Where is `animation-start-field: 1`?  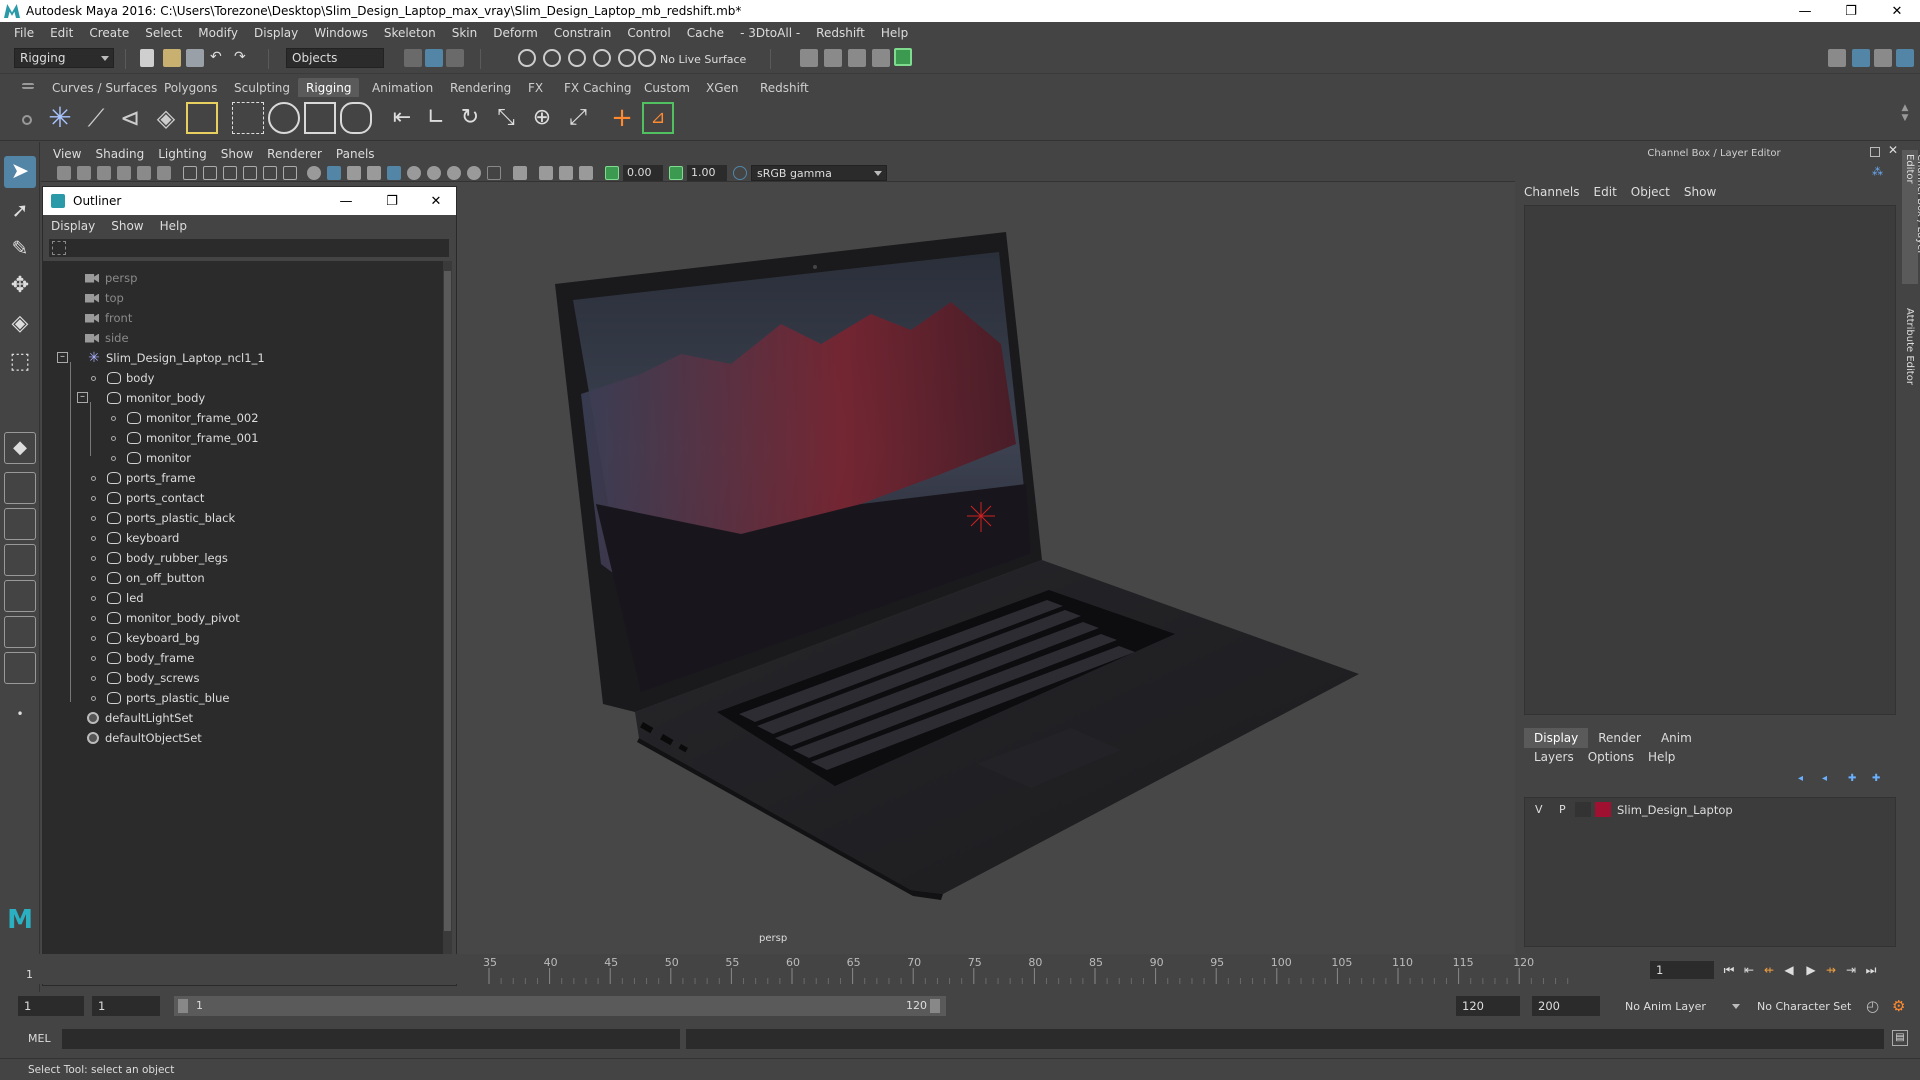
animation-start-field: 1 is located at coordinates (51, 1006).